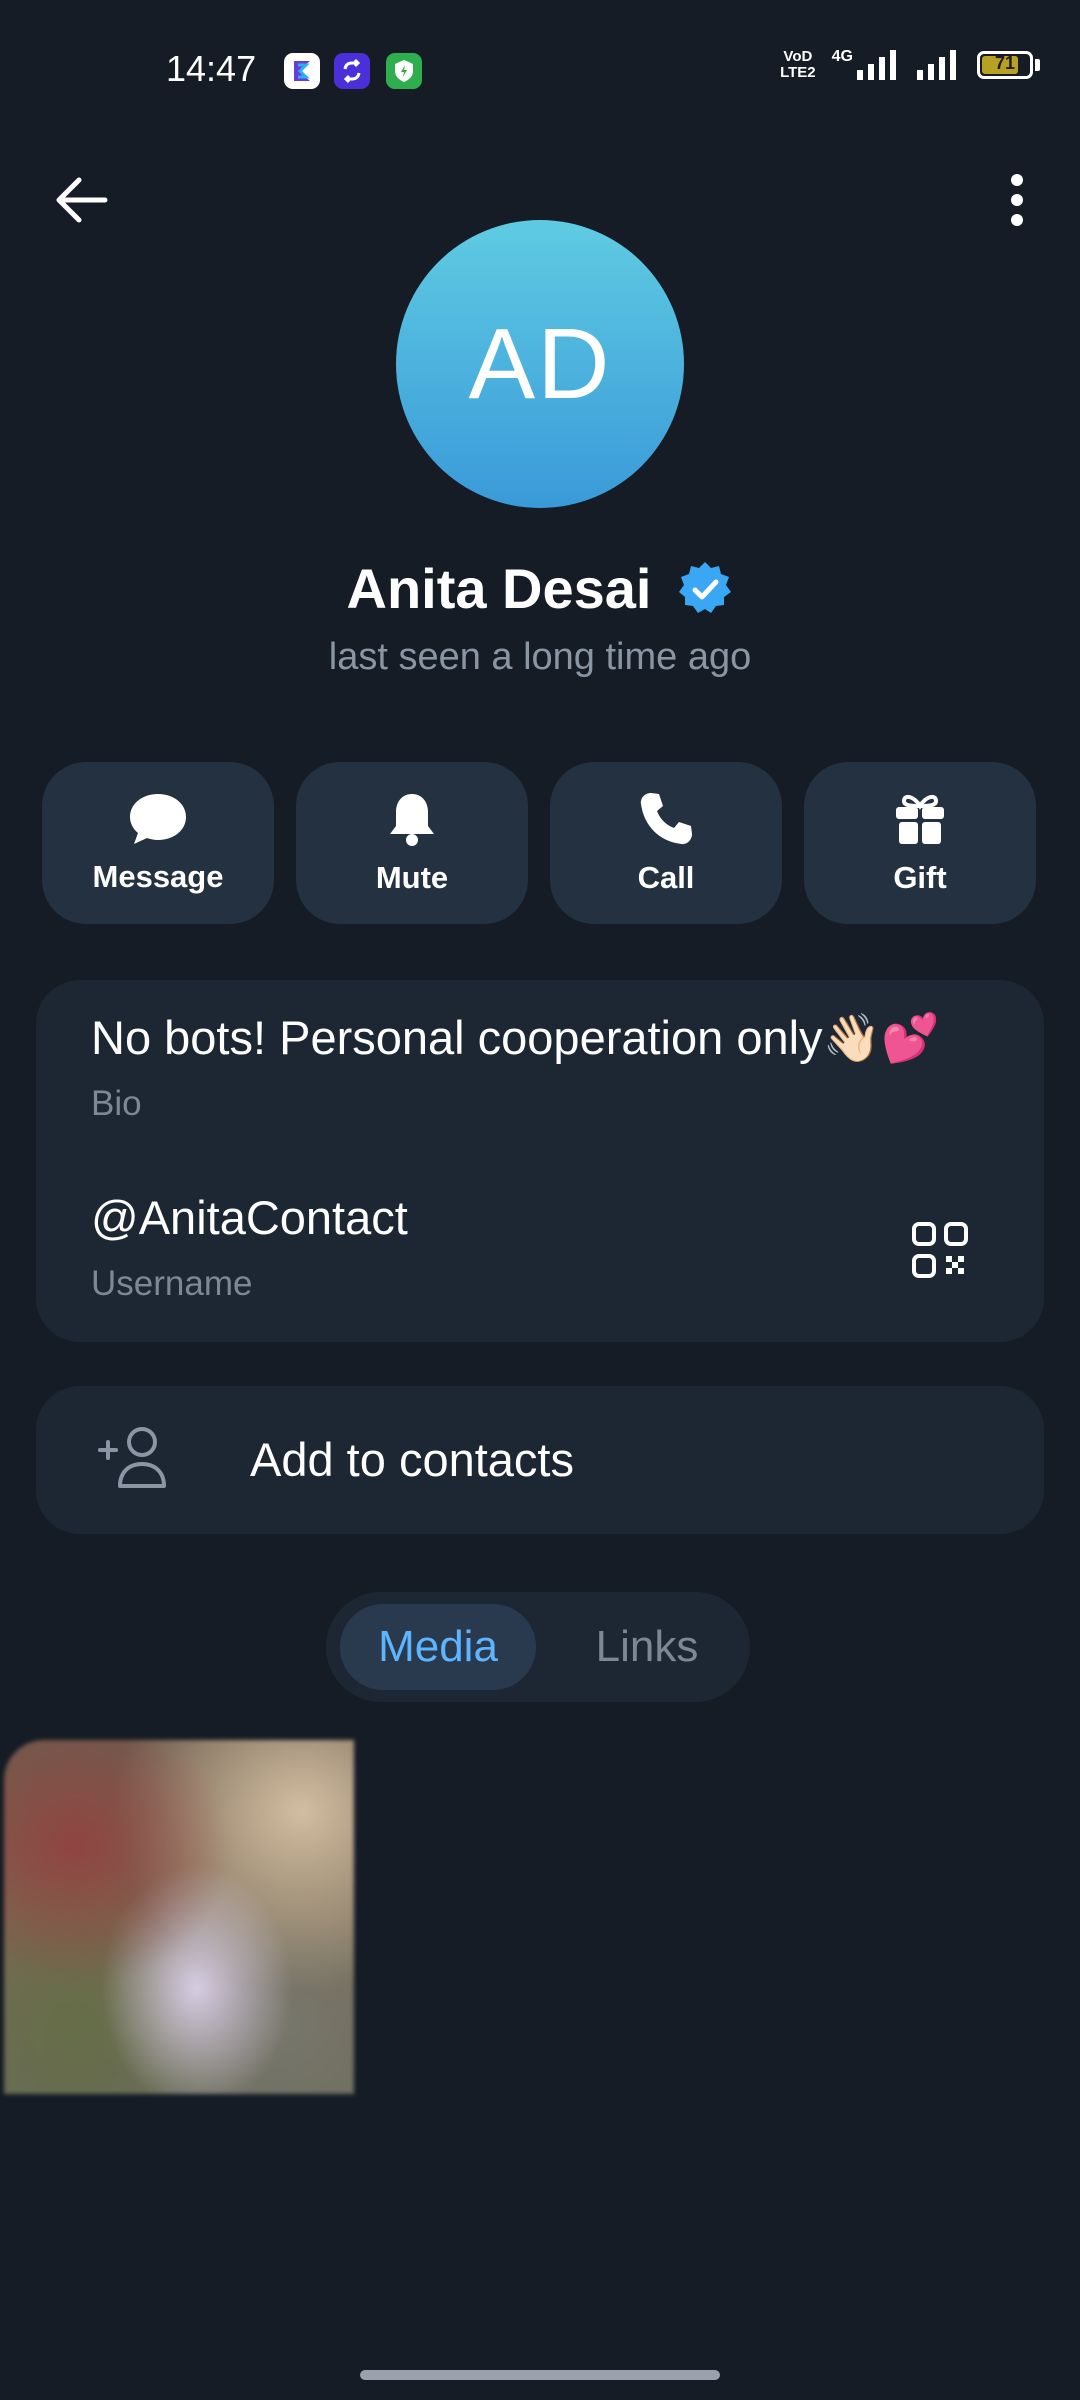 This screenshot has width=1080, height=2400. Describe the element at coordinates (412, 877) in the screenshot. I see `mute-label: Mute` at that location.